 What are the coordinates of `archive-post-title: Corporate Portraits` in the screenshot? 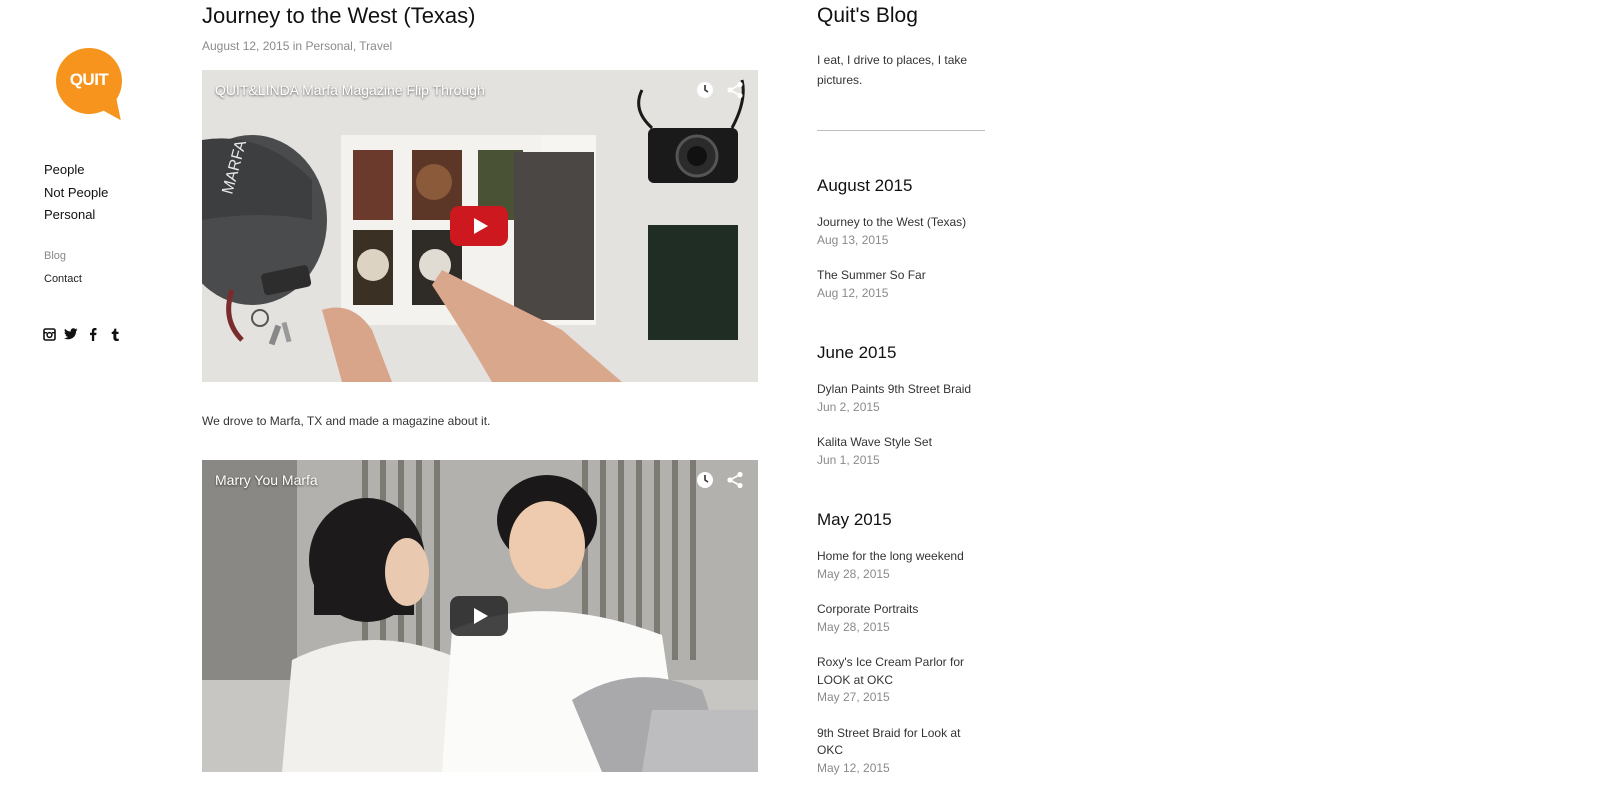 It's located at (902, 610).